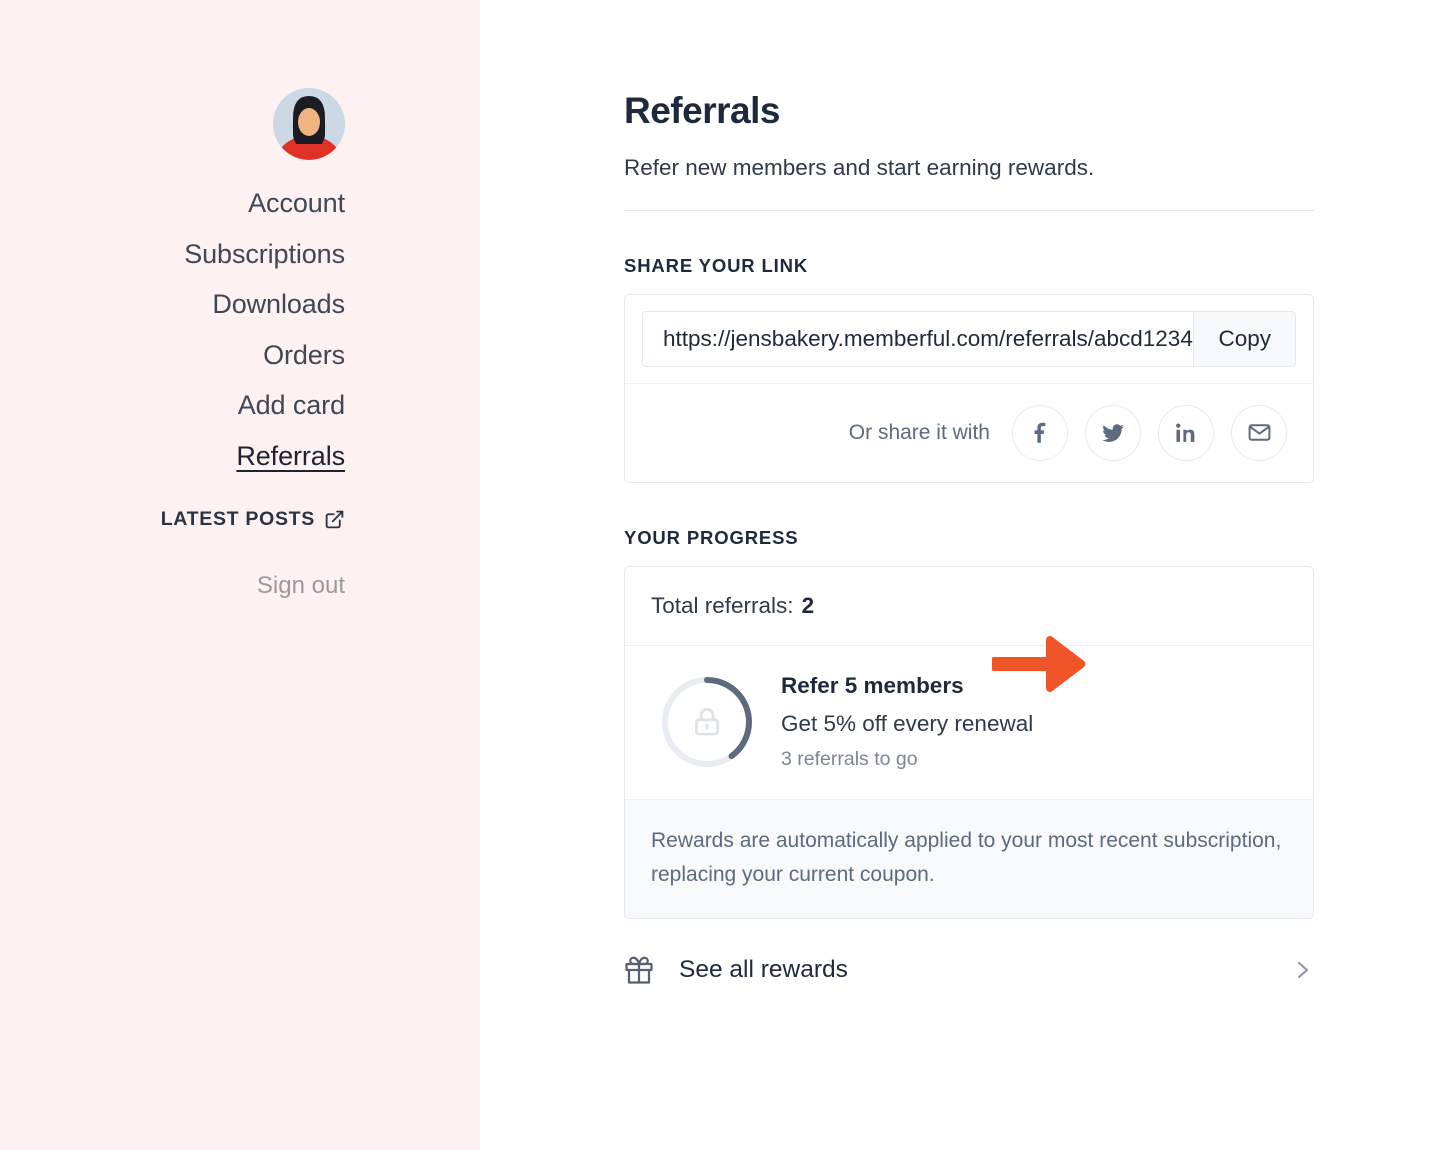  What do you see at coordinates (849, 759) in the screenshot?
I see `reward-remaining: 3 referrals to go` at bounding box center [849, 759].